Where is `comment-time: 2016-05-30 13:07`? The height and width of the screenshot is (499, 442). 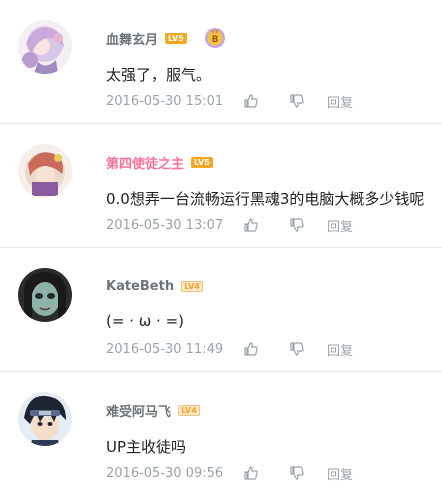
comment-time: 2016-05-30 13:07 is located at coordinates (165, 225).